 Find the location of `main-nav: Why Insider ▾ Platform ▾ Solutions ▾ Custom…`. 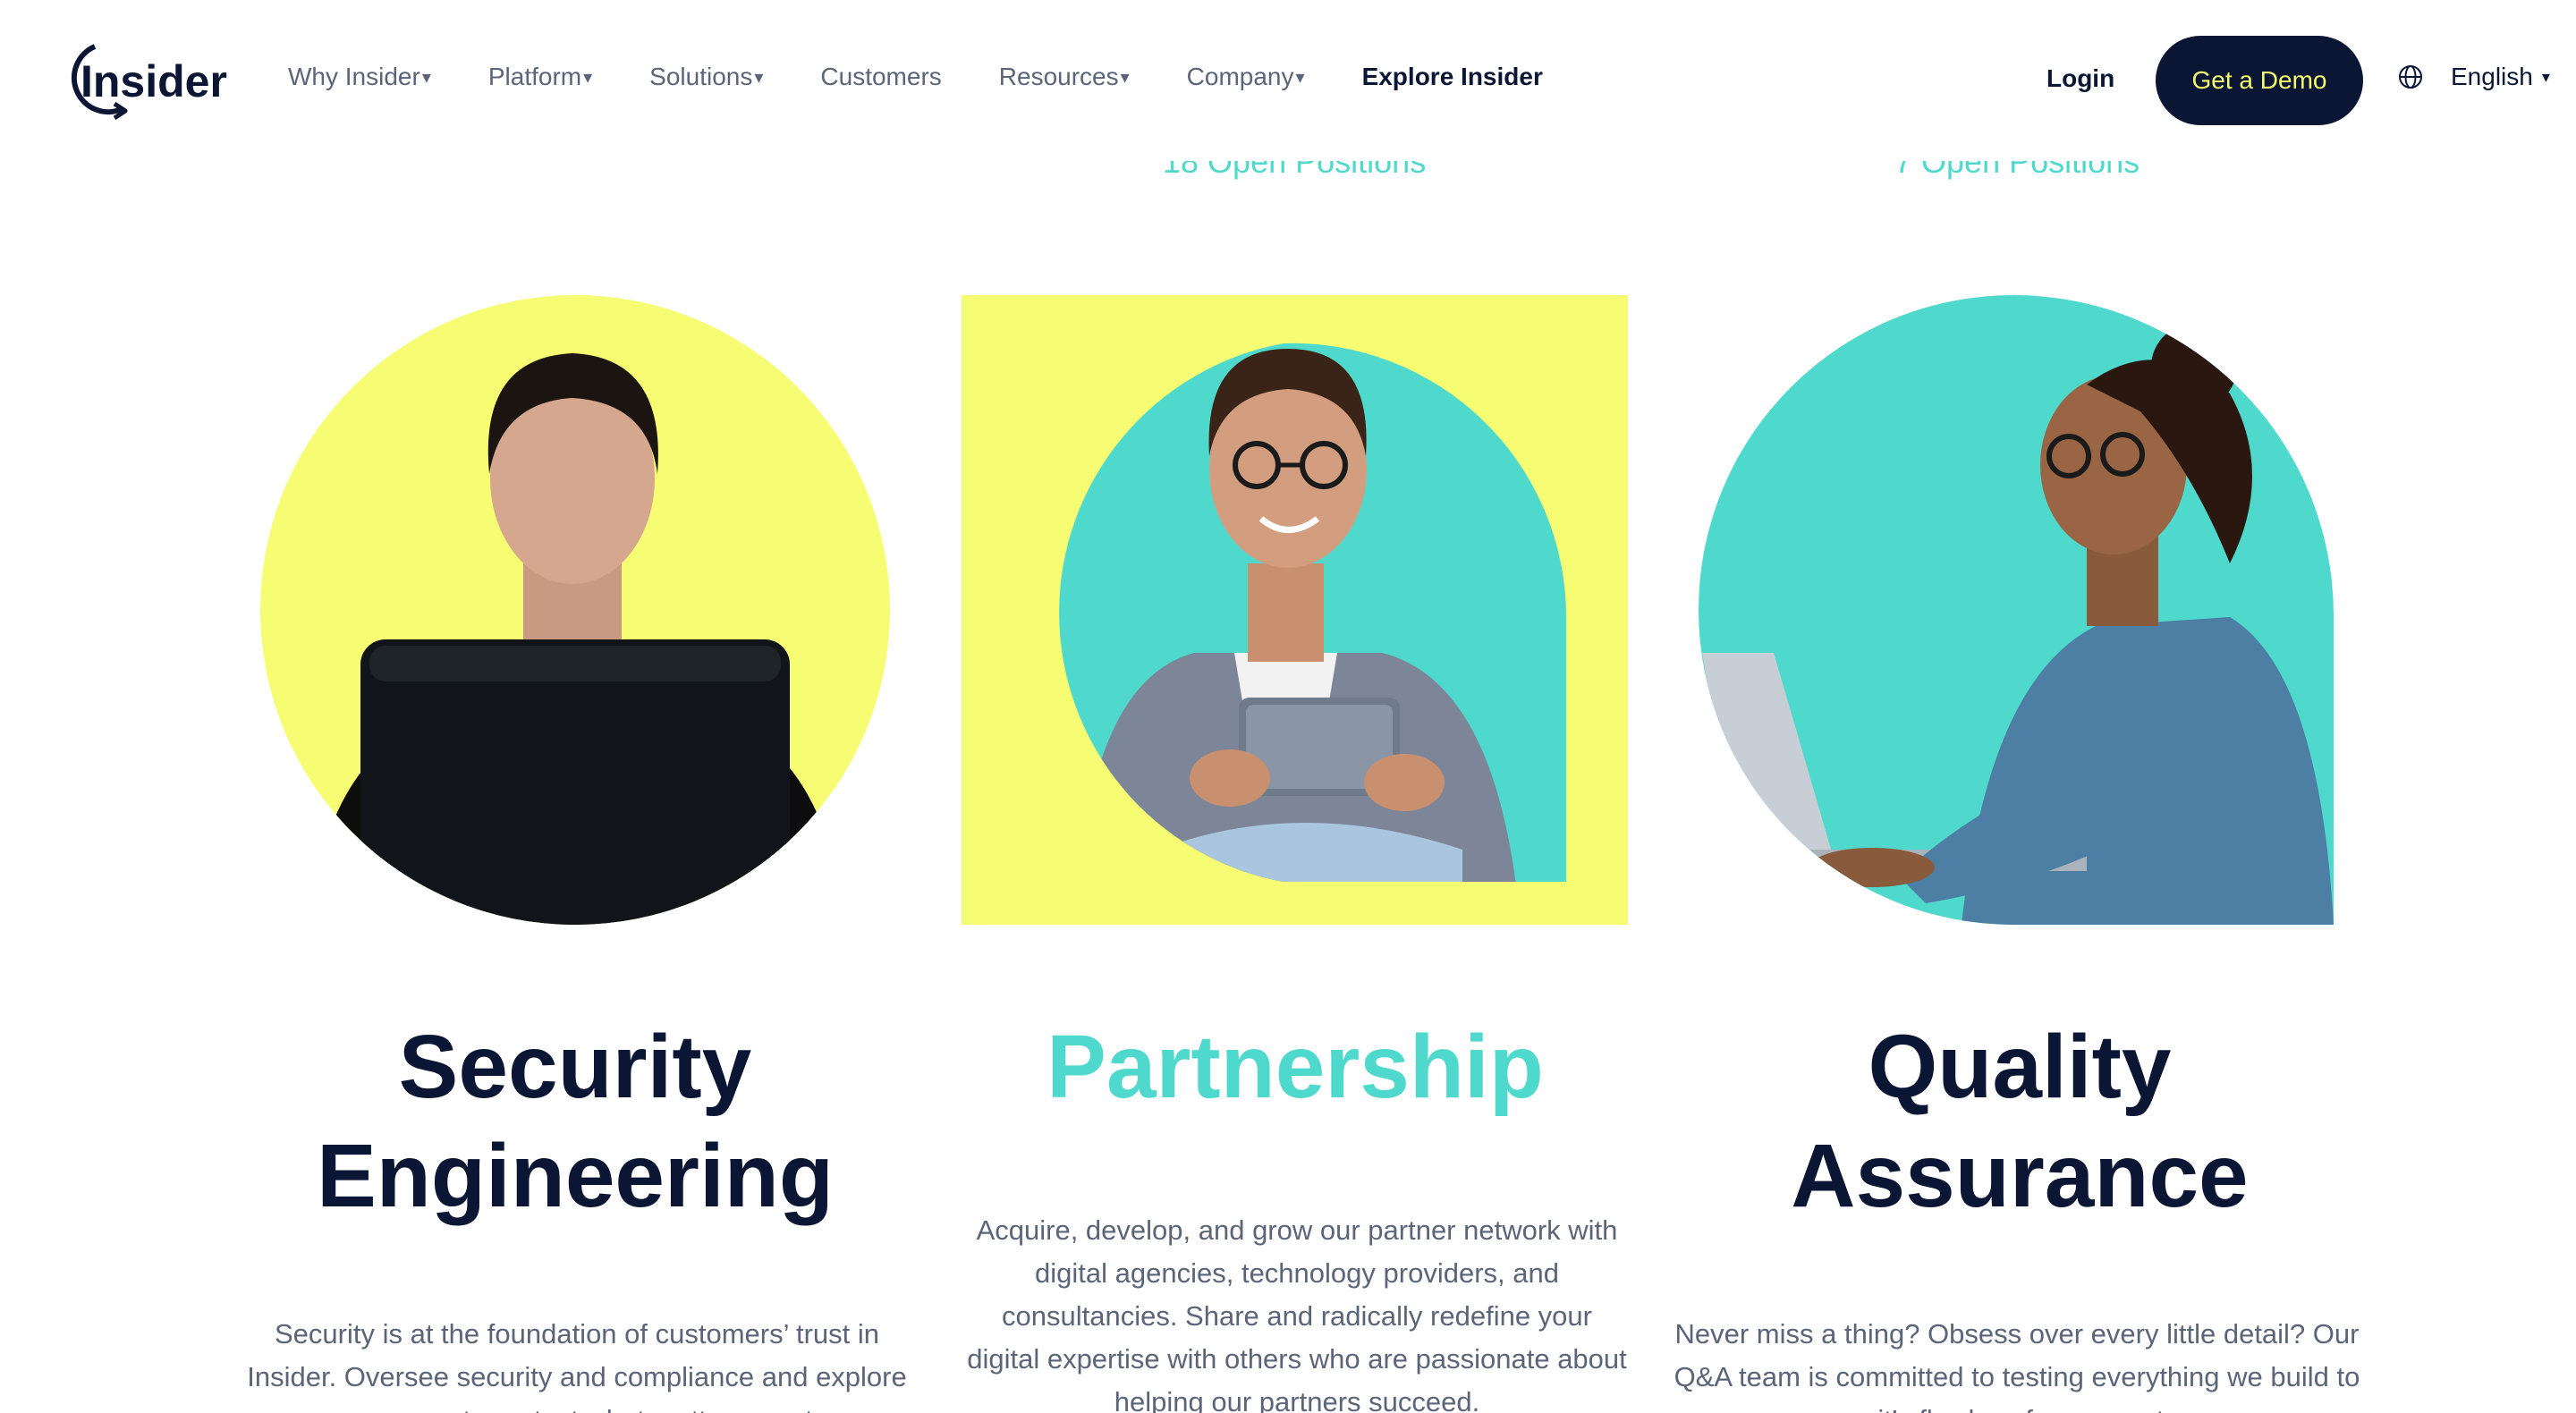

main-nav: Why Insider ▾ Platform ▾ Solutions ▾ Custom… is located at coordinates (944, 77).